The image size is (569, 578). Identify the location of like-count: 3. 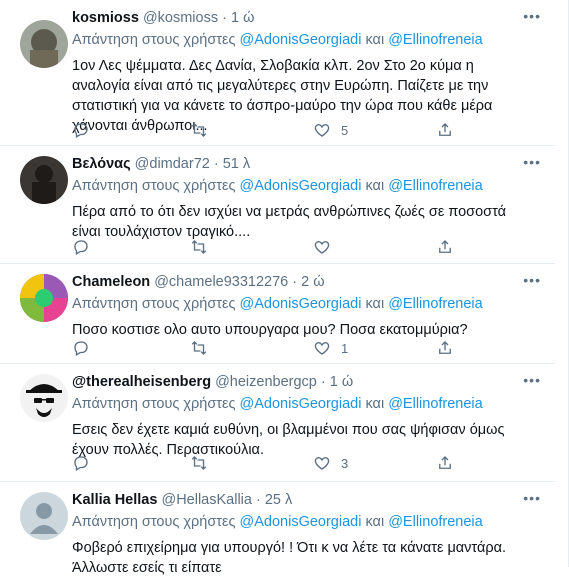
(345, 463).